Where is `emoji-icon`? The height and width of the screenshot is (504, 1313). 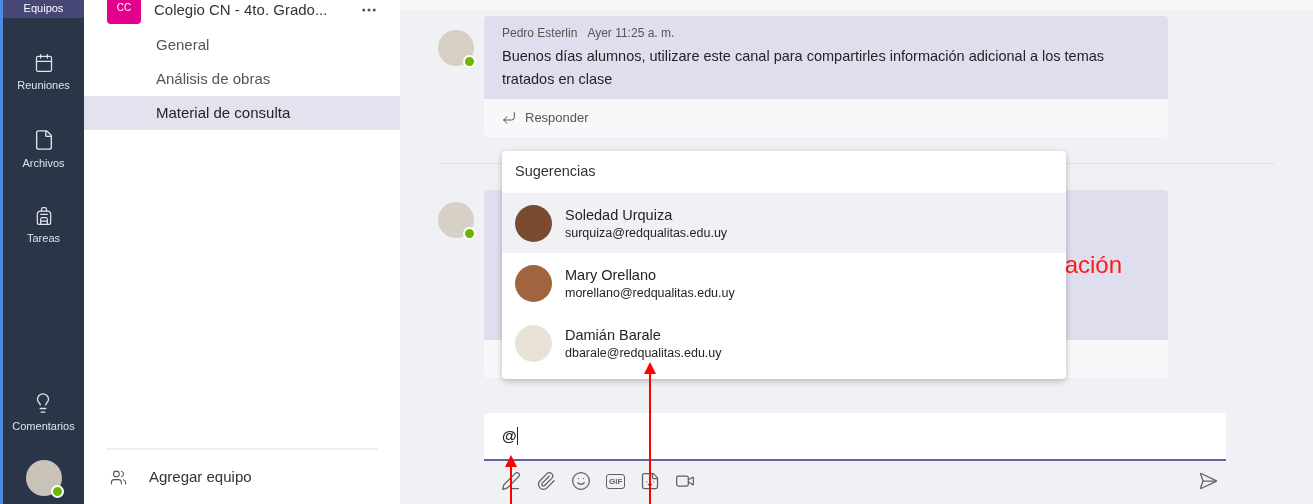
emoji-icon is located at coordinates (581, 481).